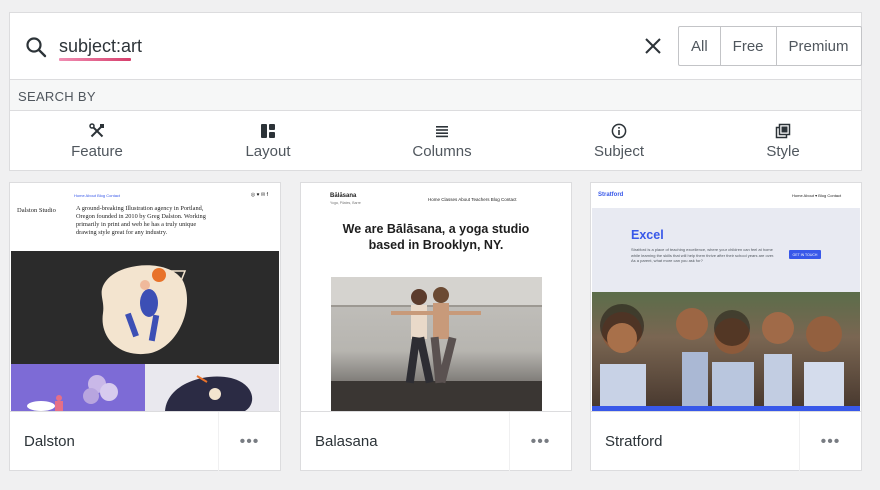 This screenshot has width=880, height=490. Describe the element at coordinates (700, 46) in the screenshot. I see `filter-all-button: All` at that location.